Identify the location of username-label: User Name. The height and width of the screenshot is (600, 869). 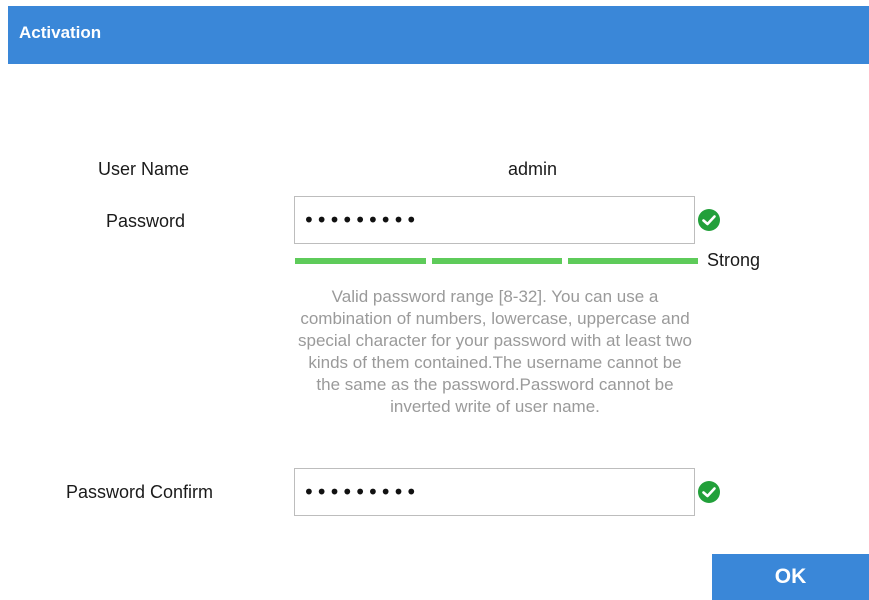
(144, 169).